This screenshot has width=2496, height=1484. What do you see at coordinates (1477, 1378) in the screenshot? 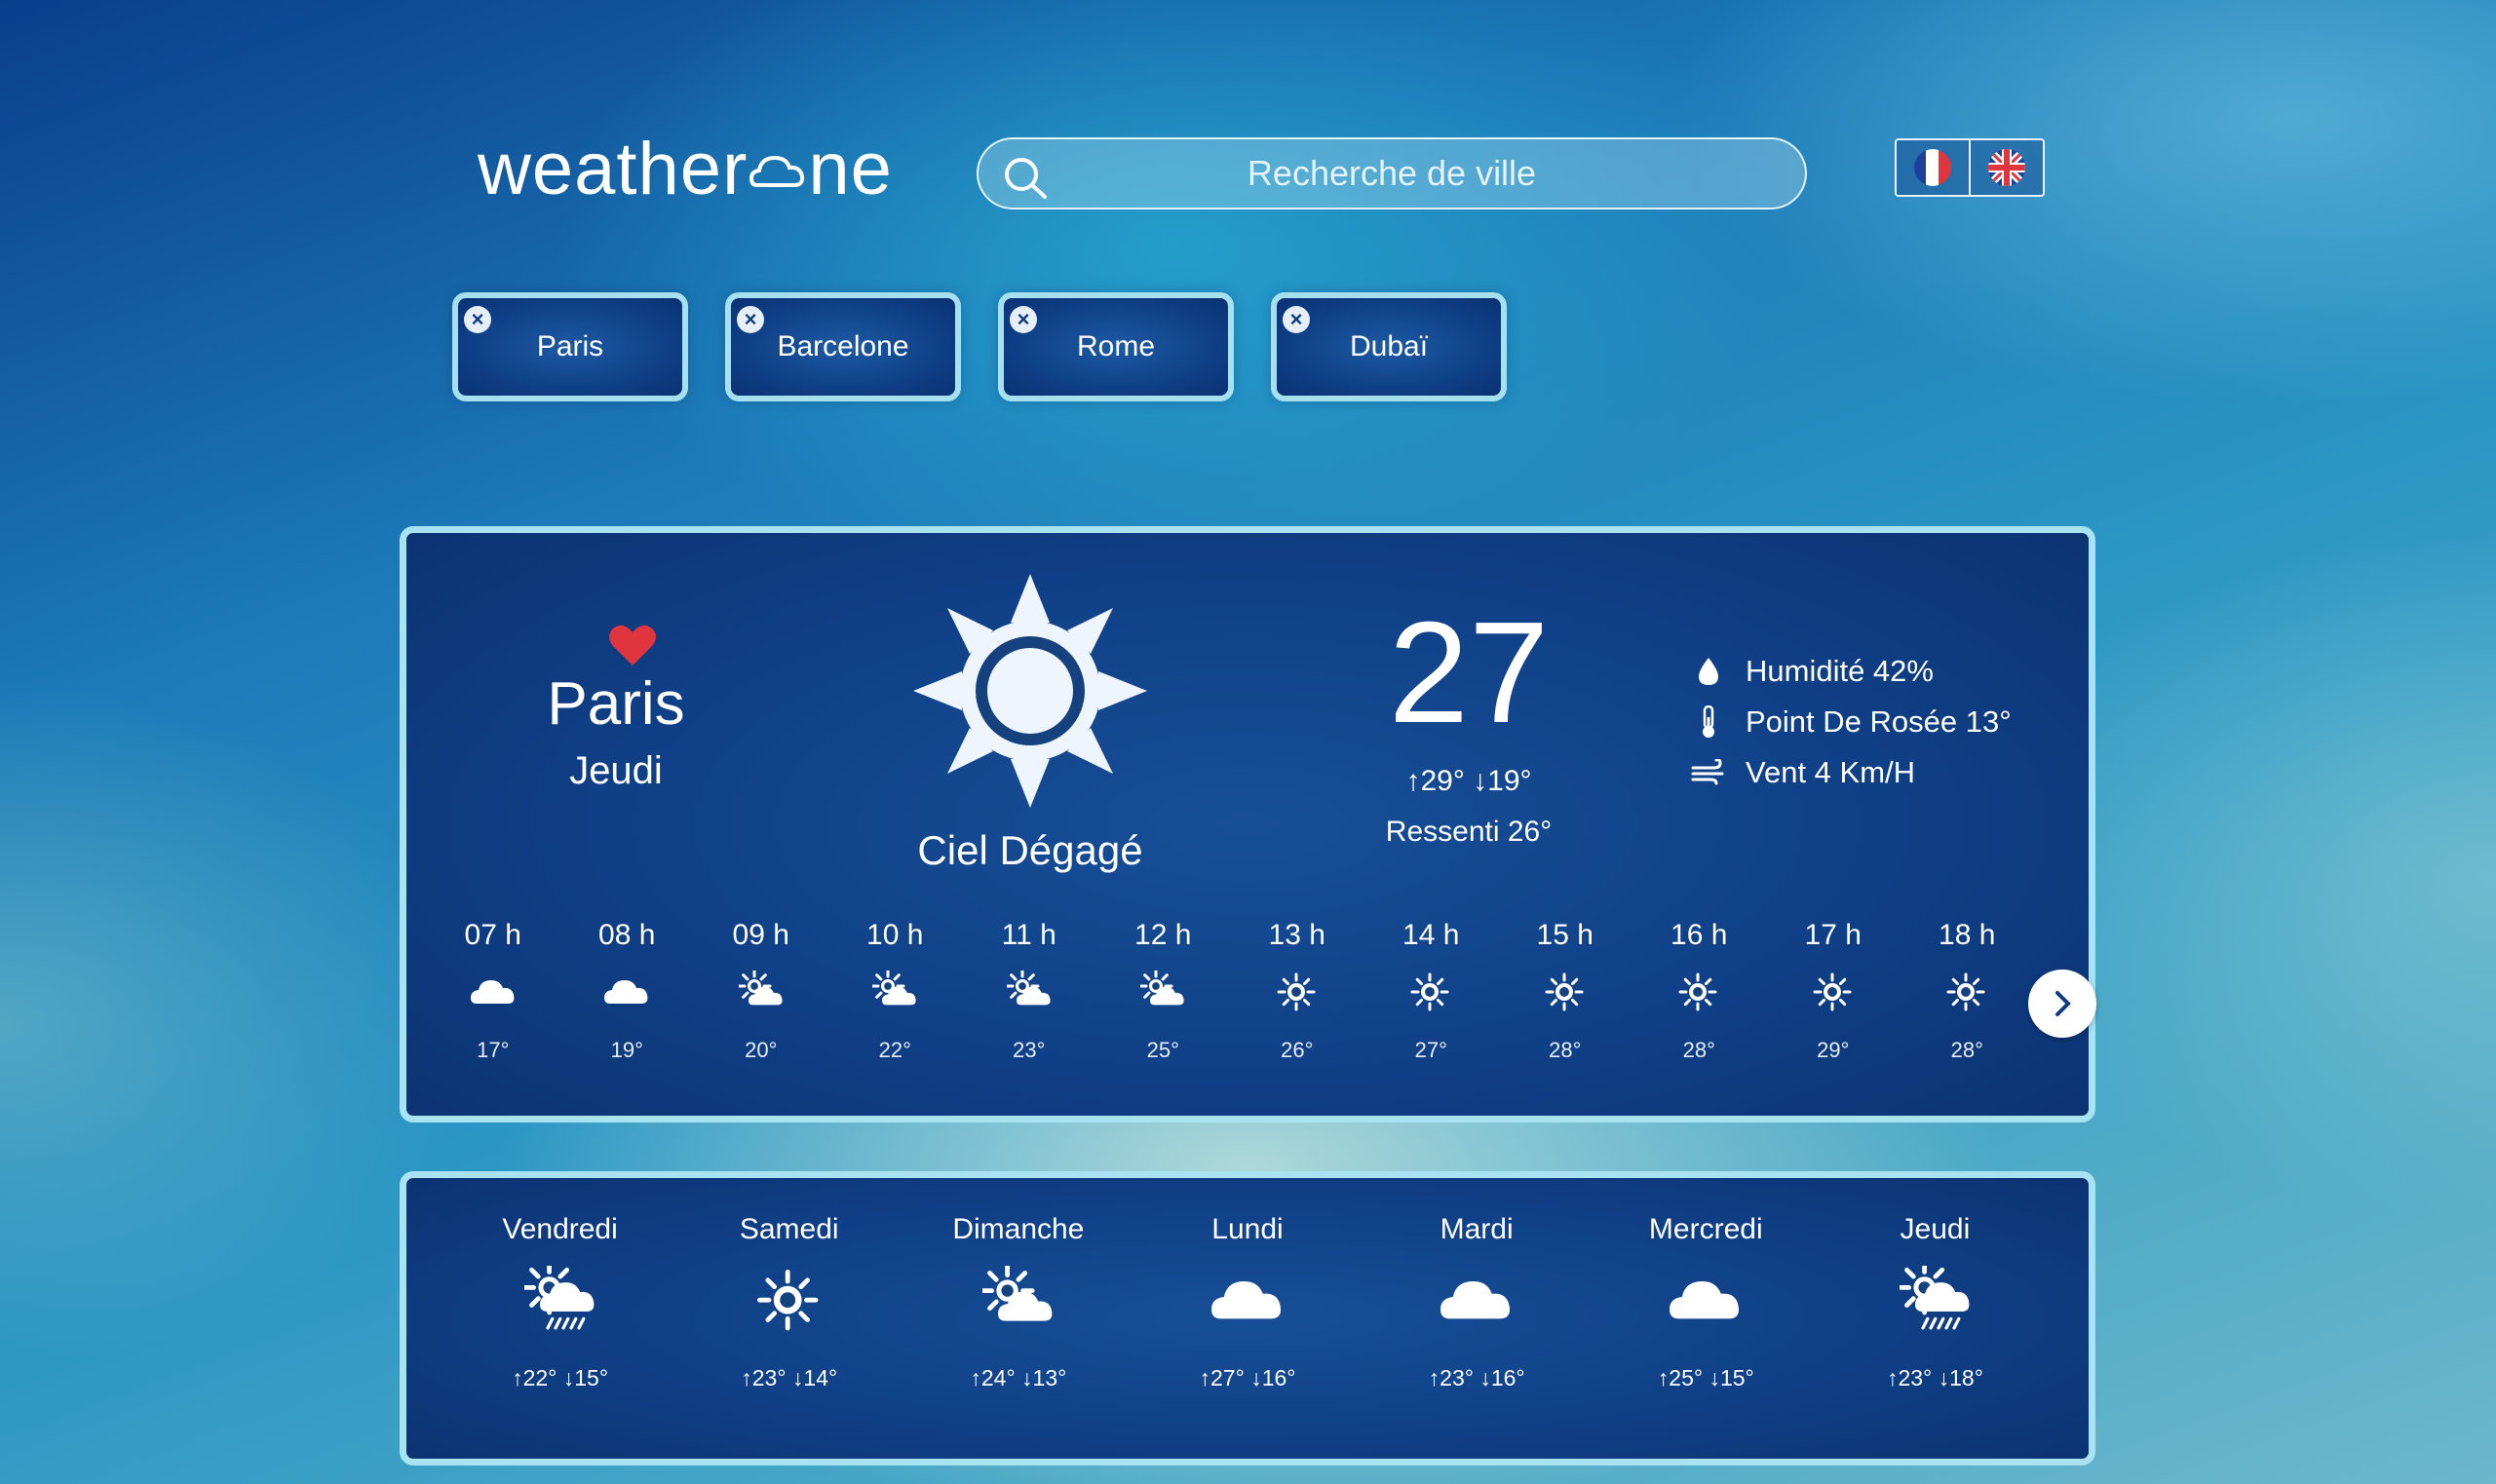
I see `day-minmax: ↑23° ↓16°` at bounding box center [1477, 1378].